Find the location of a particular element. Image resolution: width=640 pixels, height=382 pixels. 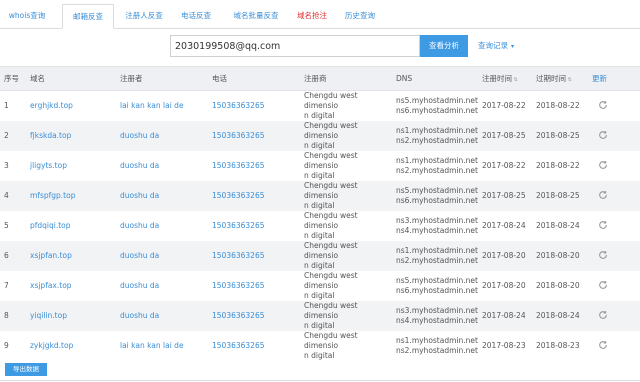

tab-whois: whois查询 is located at coordinates (27, 16).